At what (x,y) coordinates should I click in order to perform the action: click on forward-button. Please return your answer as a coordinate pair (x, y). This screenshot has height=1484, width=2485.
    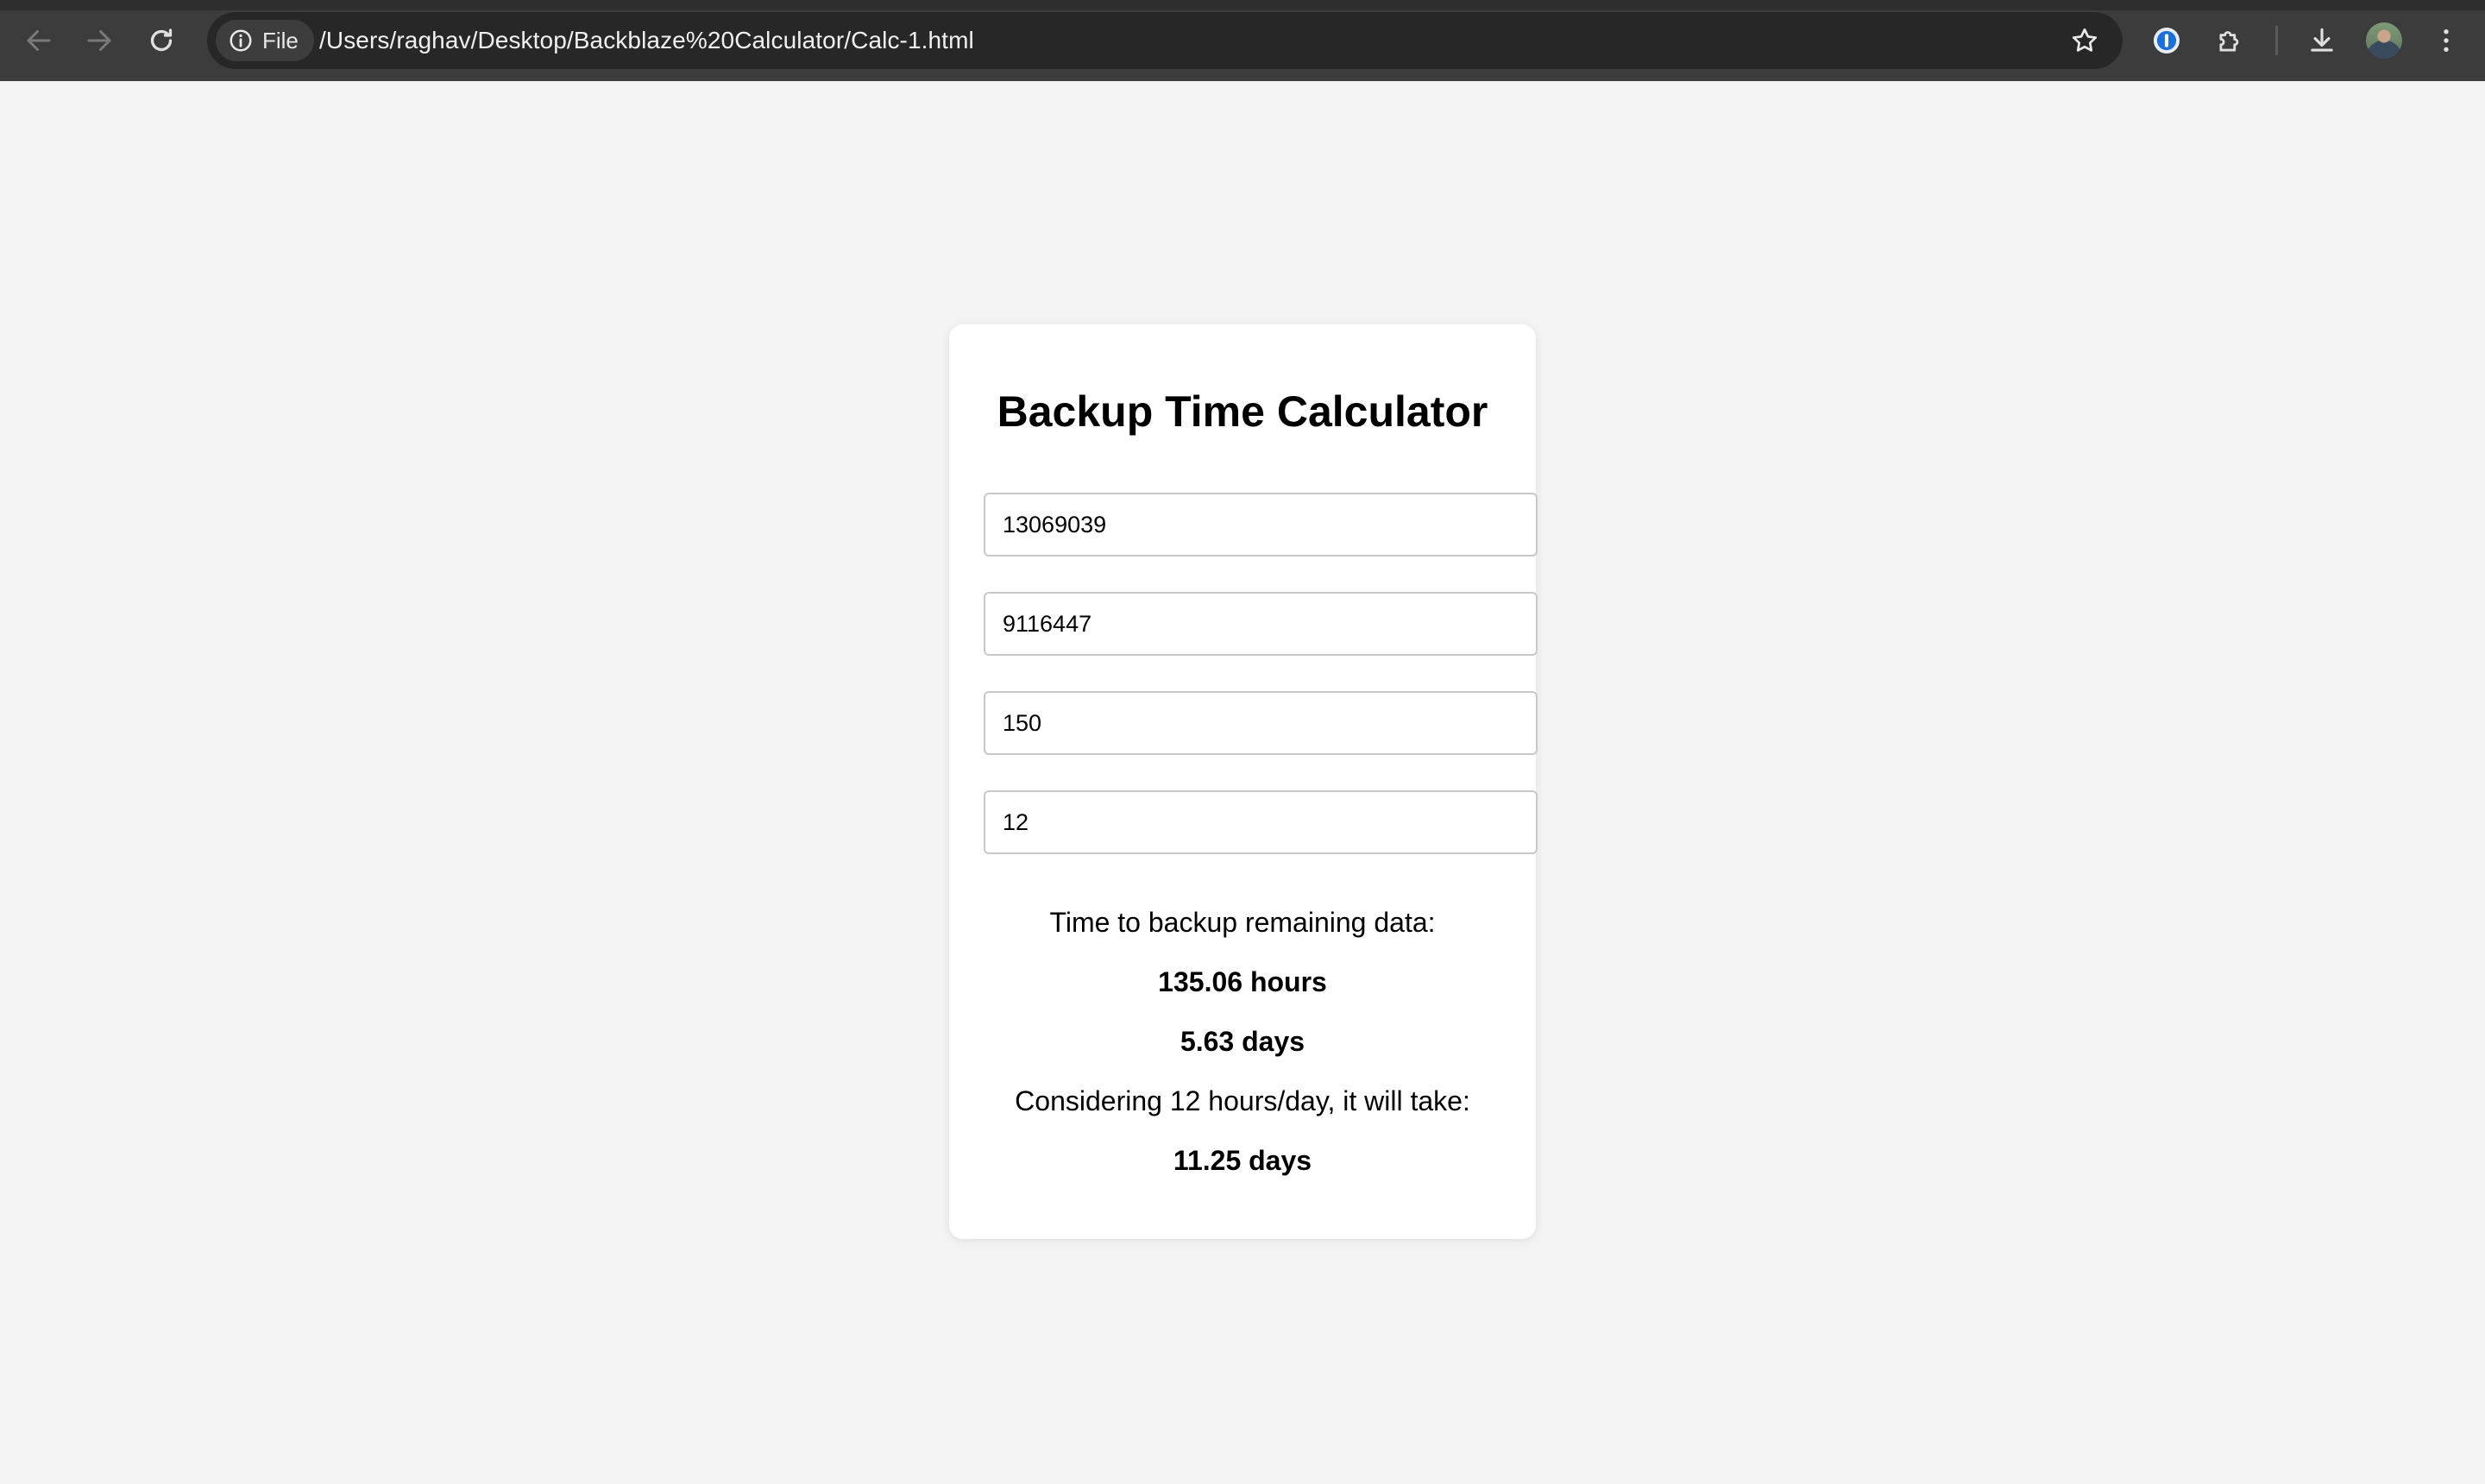
    Looking at the image, I should click on (99, 40).